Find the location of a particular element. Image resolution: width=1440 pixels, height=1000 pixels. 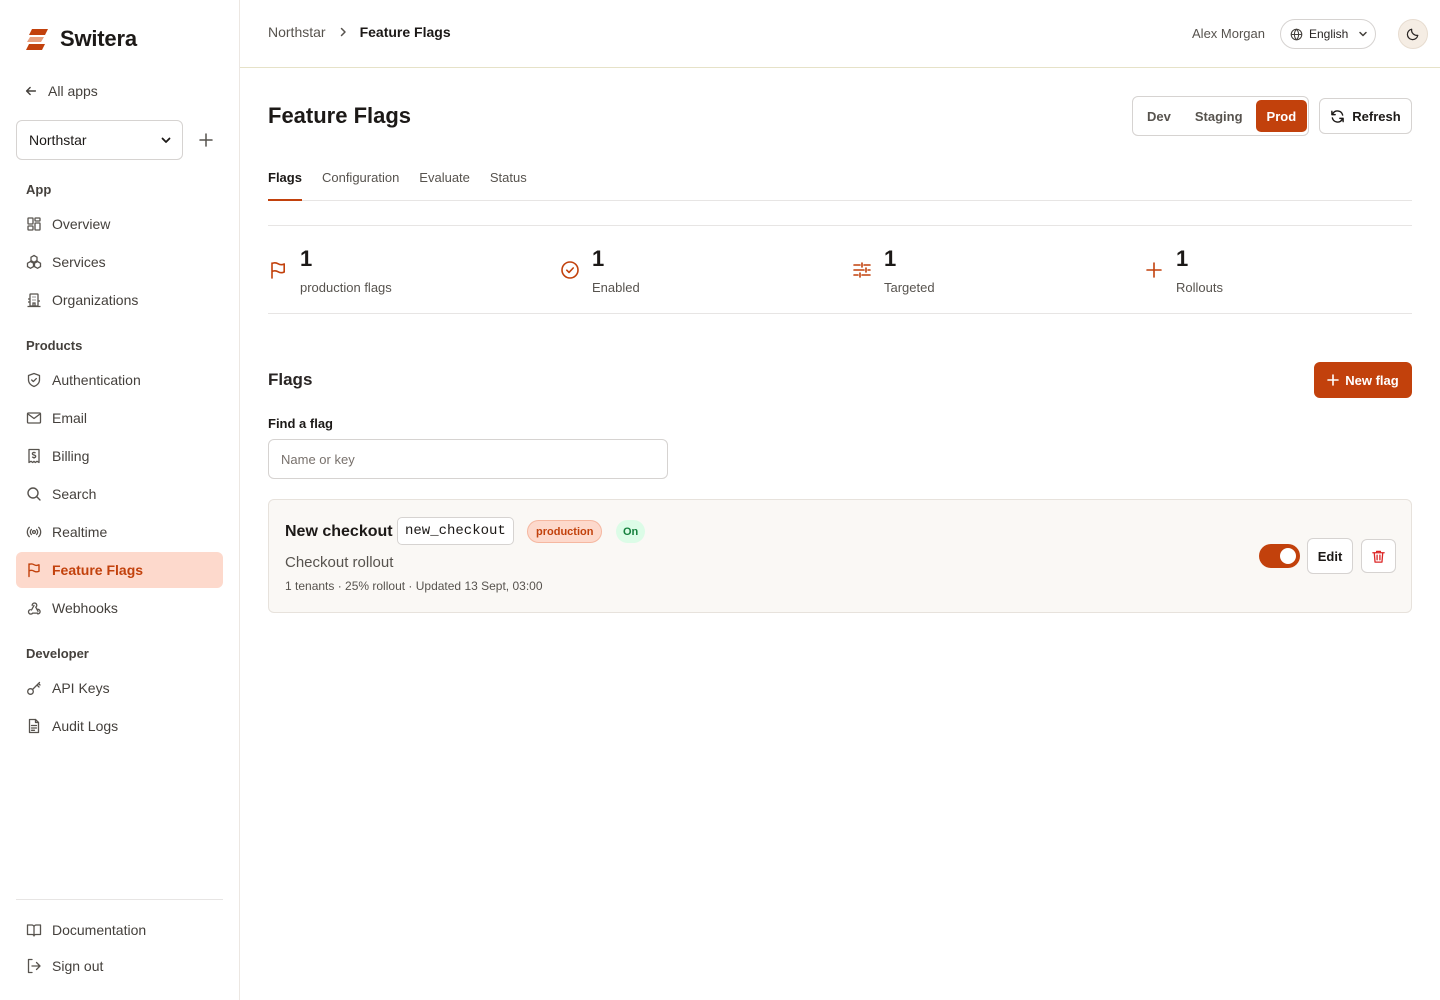

mail-icon is located at coordinates (34, 418).